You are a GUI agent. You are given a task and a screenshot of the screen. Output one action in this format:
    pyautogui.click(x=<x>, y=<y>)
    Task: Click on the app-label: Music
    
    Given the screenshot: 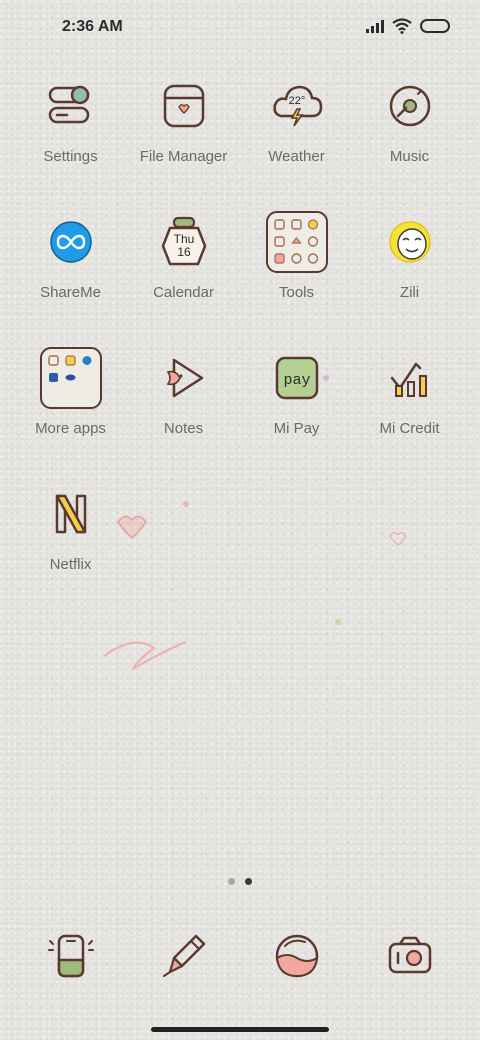 What is the action you would take?
    pyautogui.click(x=409, y=156)
    